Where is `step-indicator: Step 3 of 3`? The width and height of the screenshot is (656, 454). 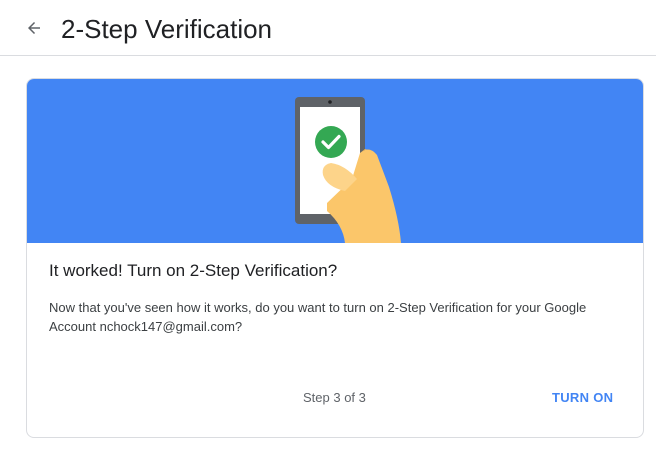 step-indicator: Step 3 of 3 is located at coordinates (334, 397).